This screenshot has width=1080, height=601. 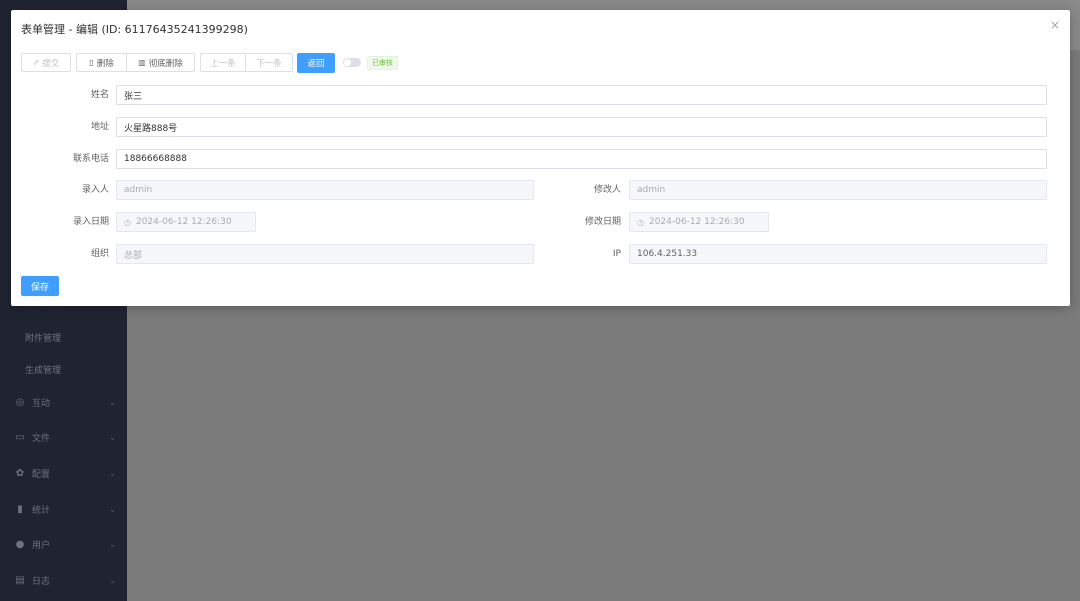 What do you see at coordinates (151, 128) in the screenshot?
I see `address-value: 火星路888号` at bounding box center [151, 128].